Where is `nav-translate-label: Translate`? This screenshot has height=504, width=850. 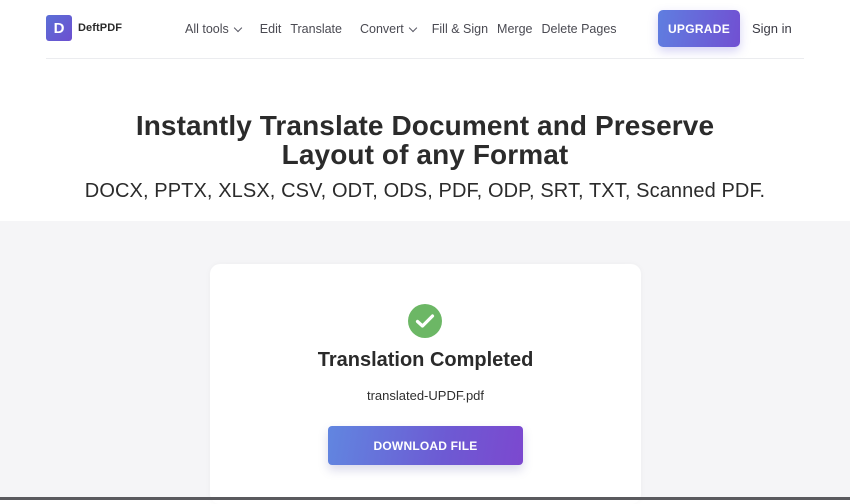 nav-translate-label: Translate is located at coordinates (316, 29).